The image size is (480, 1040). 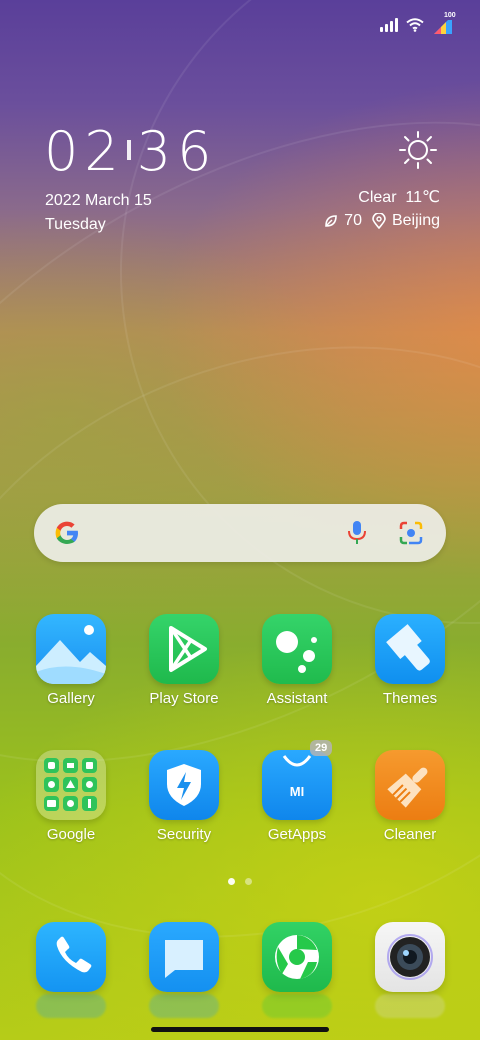 I want to click on messages-icon, so click(x=184, y=957).